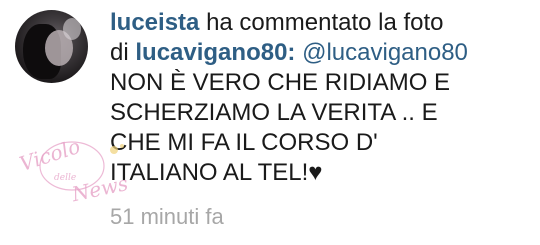 The image size is (540, 245). Describe the element at coordinates (167, 216) in the screenshot. I see `comment-timestamp: 51 minuti fa` at that location.